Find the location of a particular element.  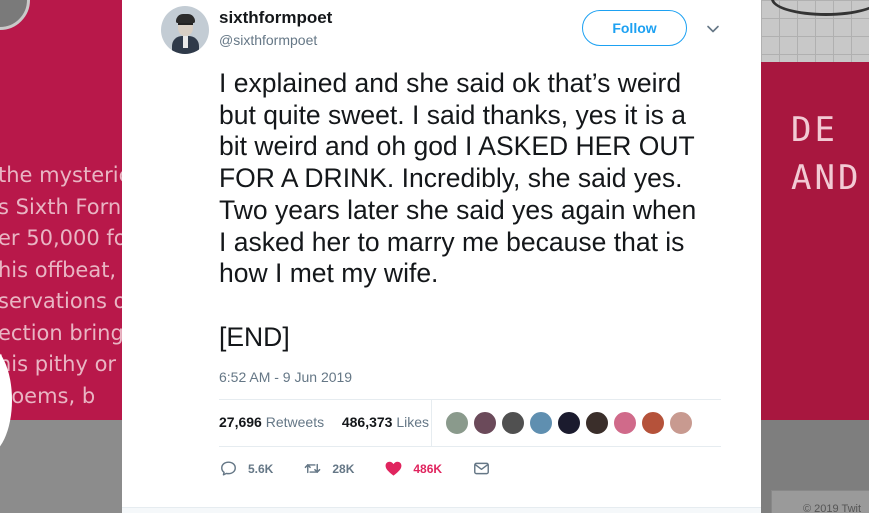

follow-button: Follow is located at coordinates (634, 28).